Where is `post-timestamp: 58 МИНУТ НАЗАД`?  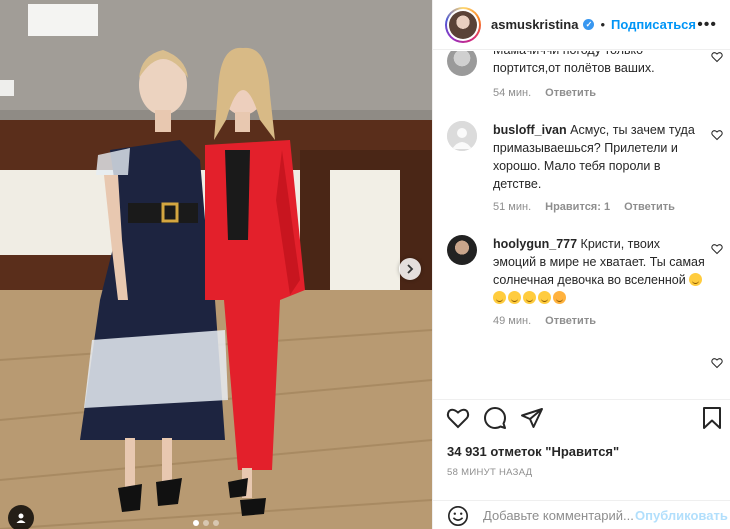 post-timestamp: 58 МИНУТ НАЗАД is located at coordinates (489, 472).